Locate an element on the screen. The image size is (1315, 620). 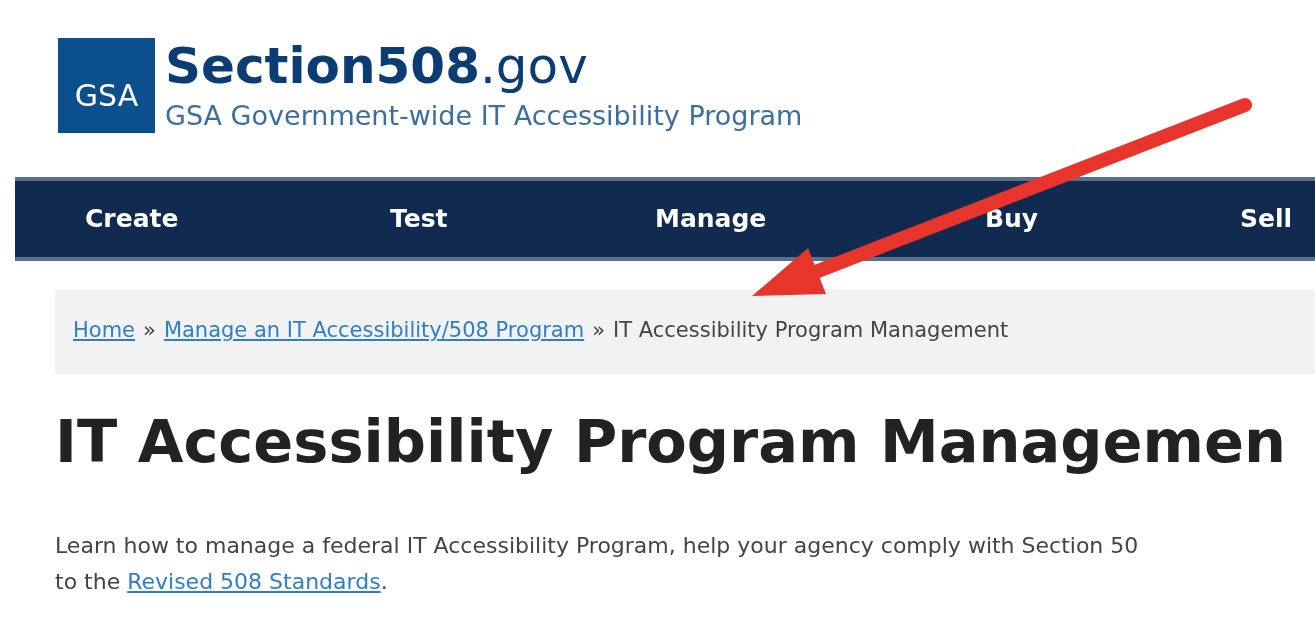
breadcrumb-current: IT Accessibility Program Management is located at coordinates (811, 331).